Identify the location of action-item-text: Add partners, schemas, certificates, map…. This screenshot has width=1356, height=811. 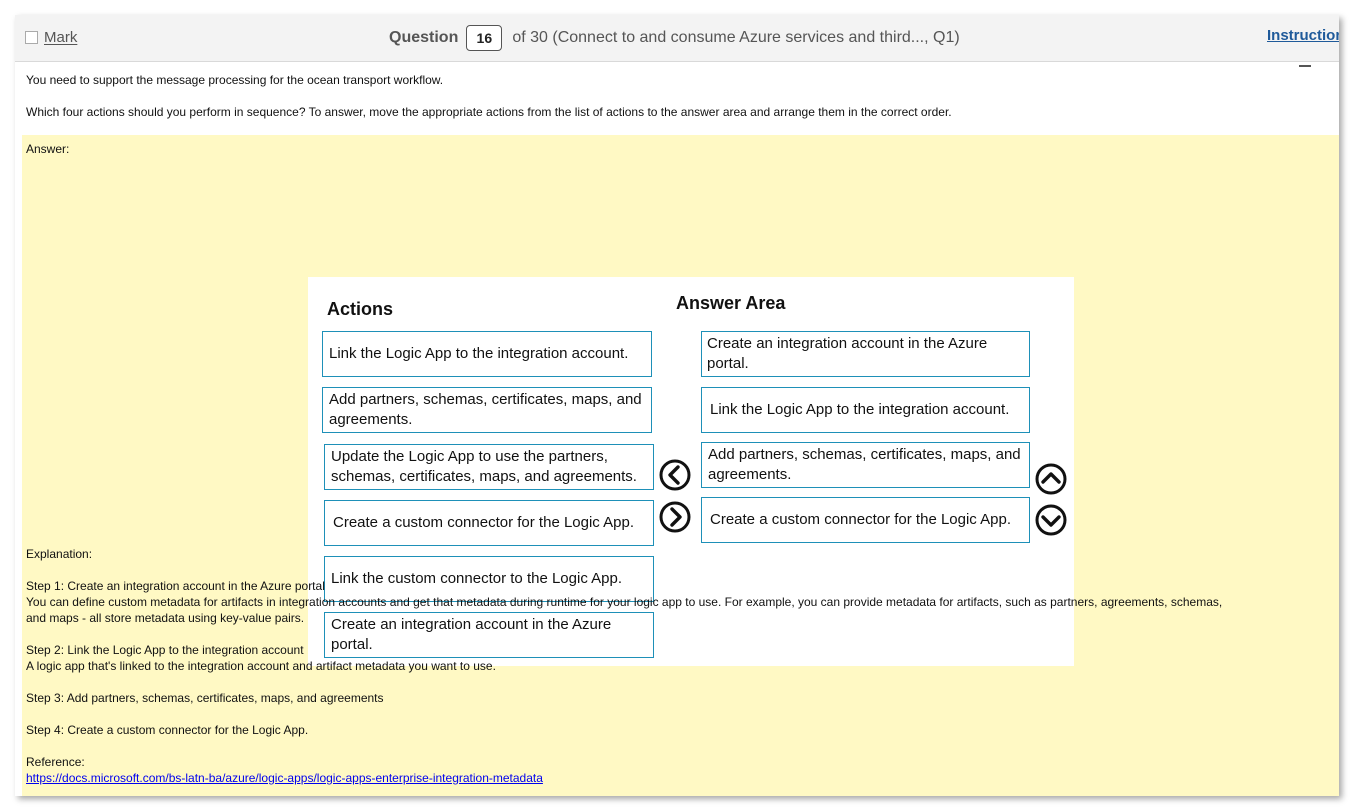
(485, 409).